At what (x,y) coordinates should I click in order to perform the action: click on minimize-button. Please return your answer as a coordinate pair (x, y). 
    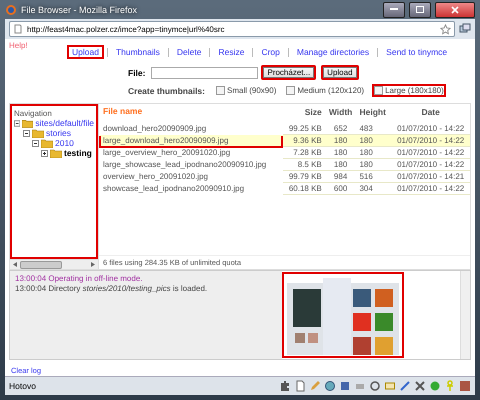
    Looking at the image, I should click on (394, 10).